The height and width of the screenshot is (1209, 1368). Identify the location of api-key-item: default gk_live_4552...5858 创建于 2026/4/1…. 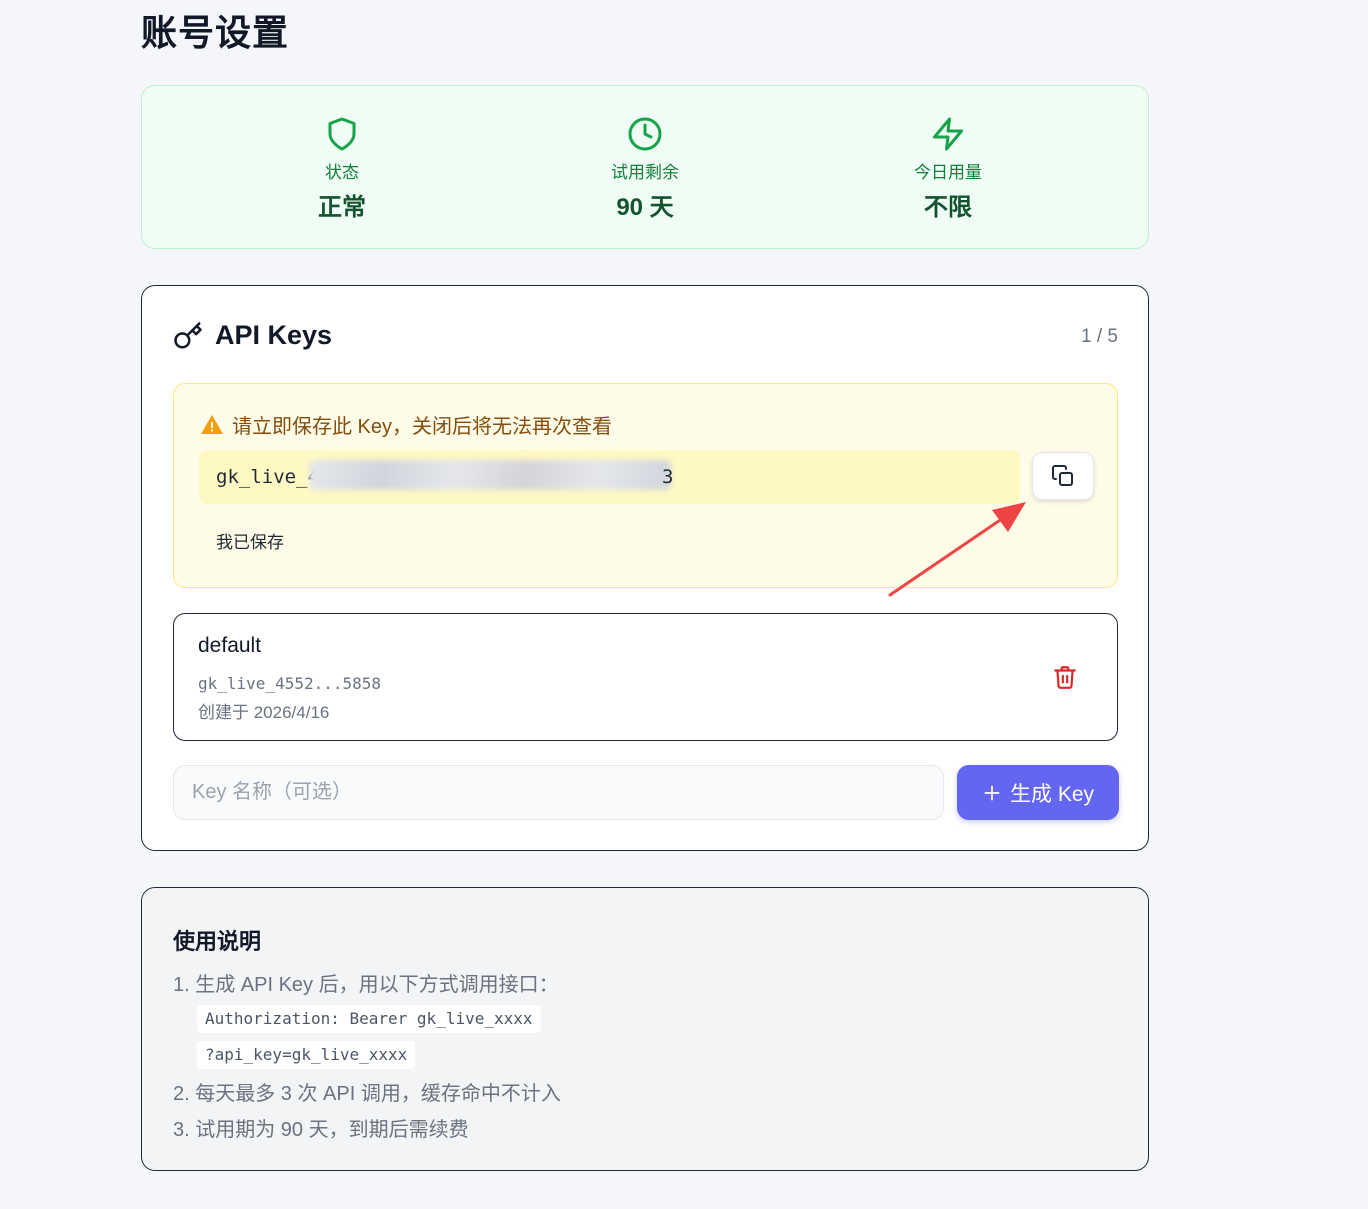
(645, 677).